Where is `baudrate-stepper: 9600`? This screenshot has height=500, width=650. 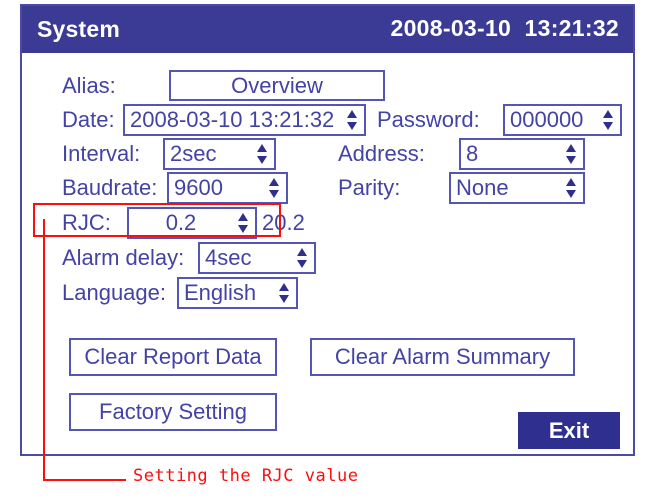 baudrate-stepper: 9600 is located at coordinates (227, 188).